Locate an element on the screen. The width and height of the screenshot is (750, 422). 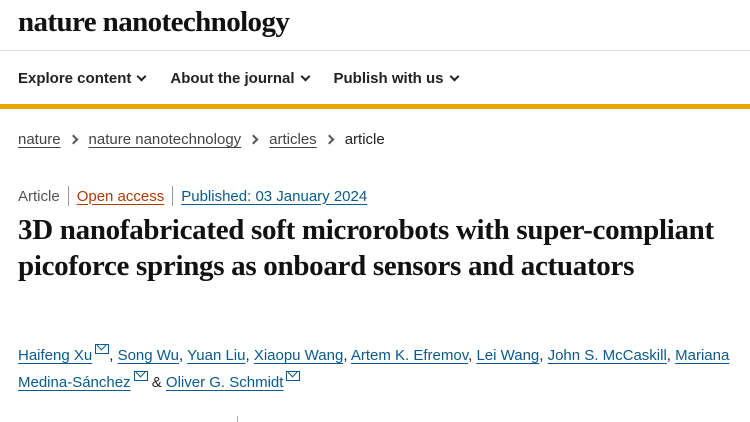
breadcrumb-articles: articles is located at coordinates (293, 139).